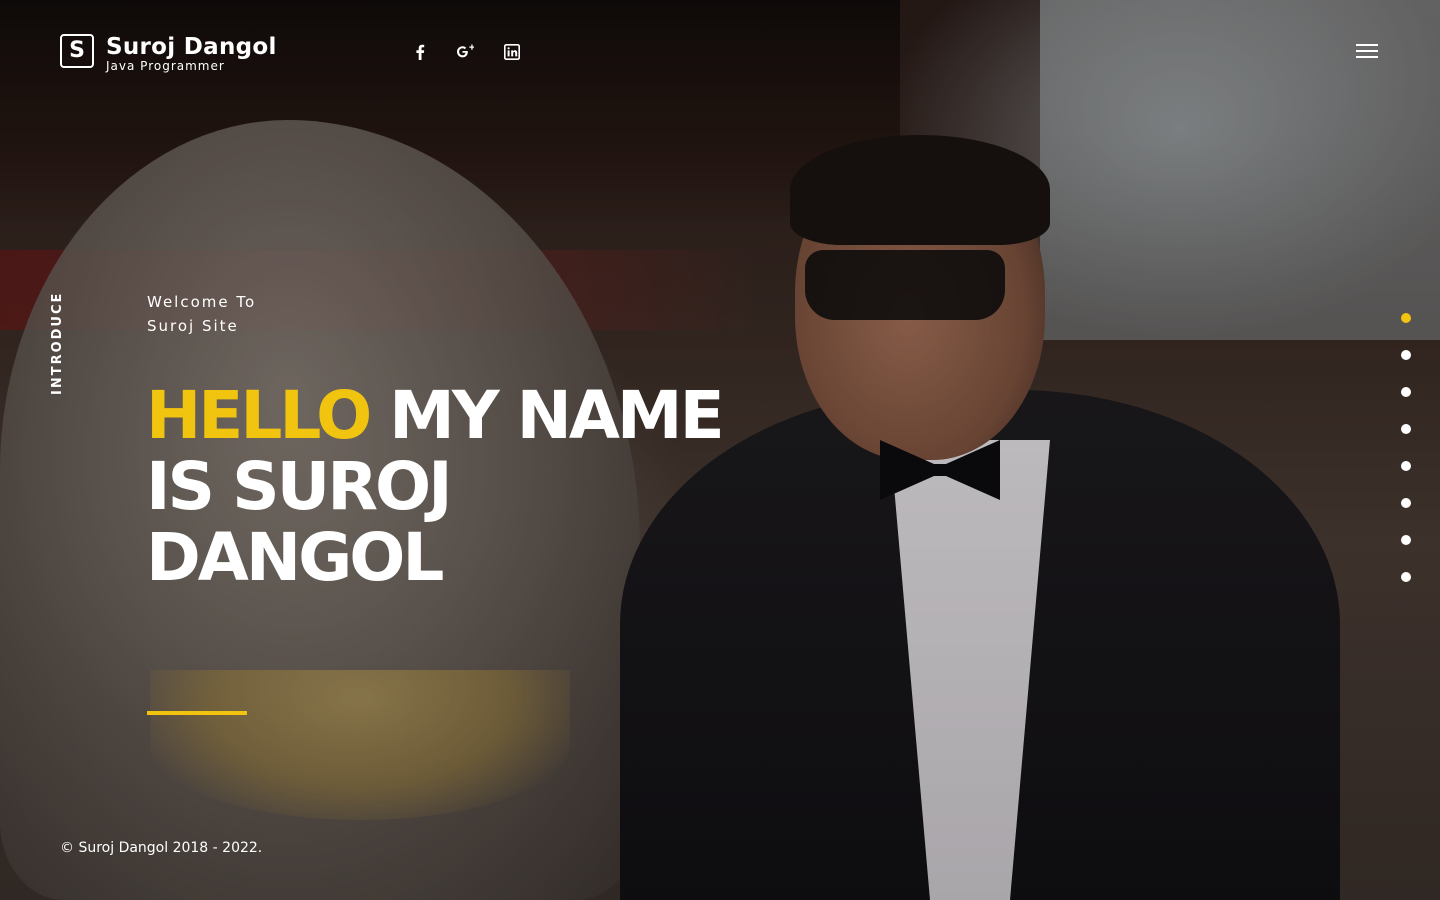 The height and width of the screenshot is (900, 1440). I want to click on section-label: INTRODUCE, so click(57, 343).